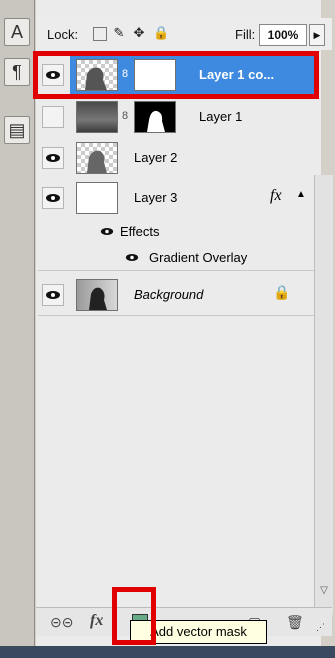 This screenshot has width=335, height=658. I want to click on panel-tool-icon: ▤, so click(17, 130).